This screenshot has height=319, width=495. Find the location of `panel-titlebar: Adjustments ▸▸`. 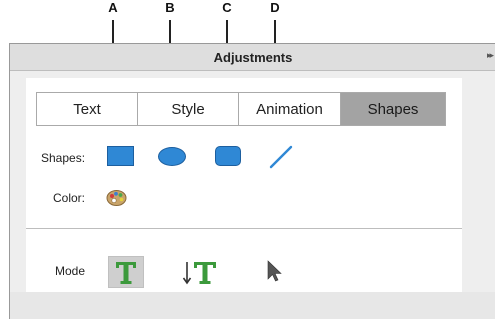

panel-titlebar: Adjustments ▸▸ is located at coordinates (252, 57).